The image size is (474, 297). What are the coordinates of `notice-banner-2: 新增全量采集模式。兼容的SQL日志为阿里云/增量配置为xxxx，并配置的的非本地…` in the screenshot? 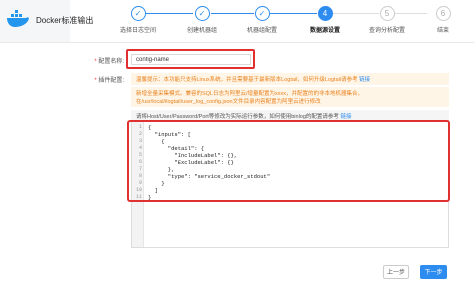 It's located at (290, 97).